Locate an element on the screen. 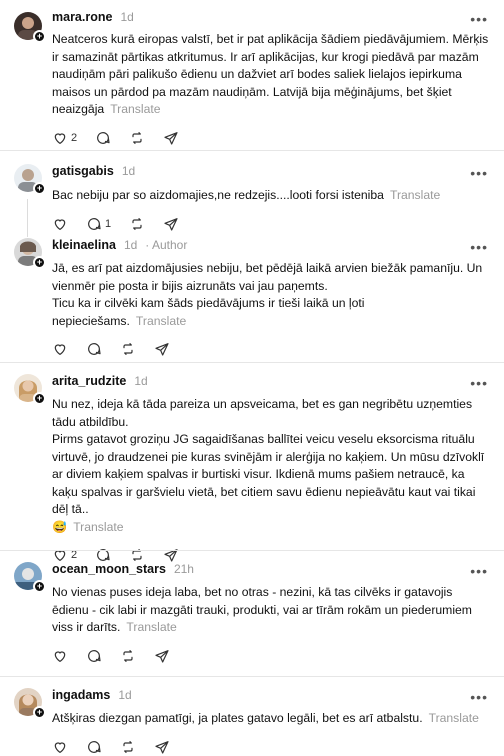 This screenshot has height=756, width=504. username: ocean_moon_stars is located at coordinates (109, 569).